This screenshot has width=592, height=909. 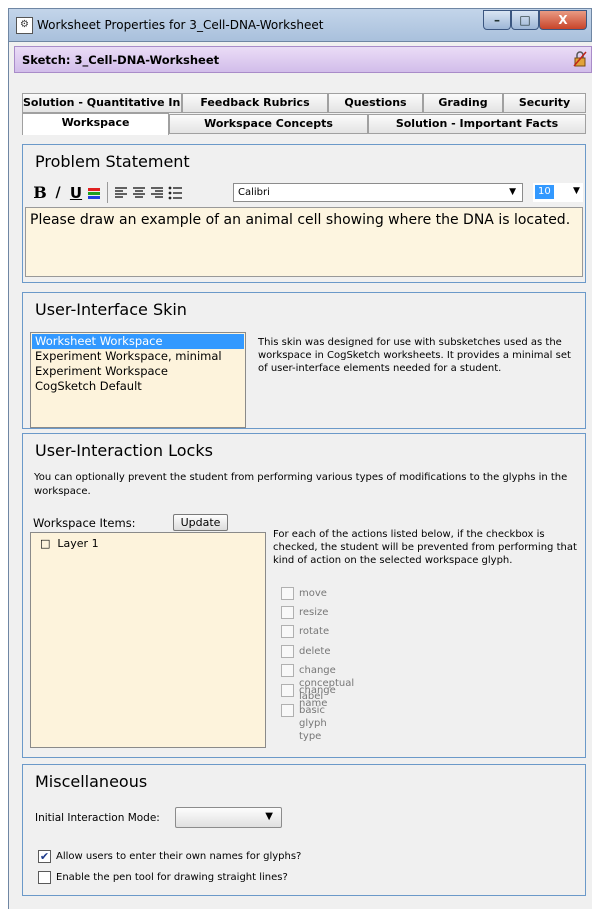 What do you see at coordinates (148, 640) in the screenshot?
I see `workspace-items-list: □ Layer 1` at bounding box center [148, 640].